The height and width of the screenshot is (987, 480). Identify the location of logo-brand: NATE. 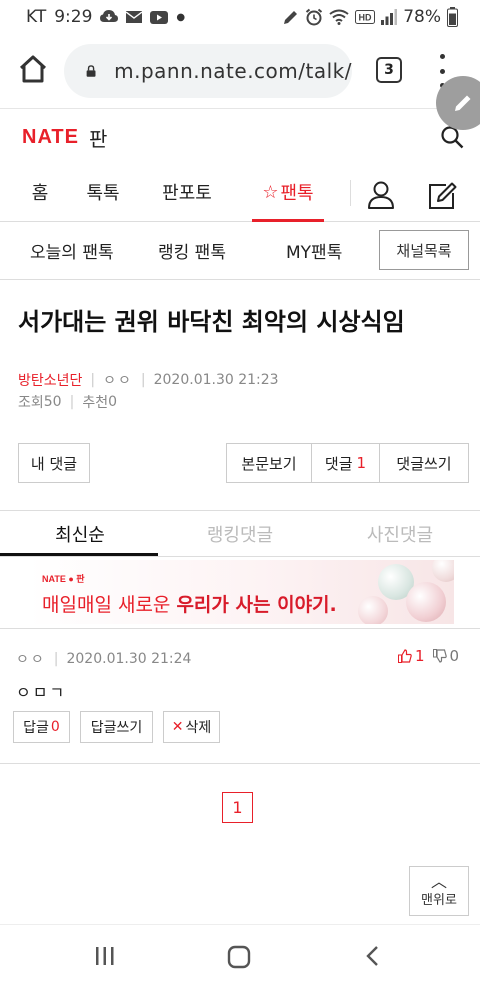
(50, 137).